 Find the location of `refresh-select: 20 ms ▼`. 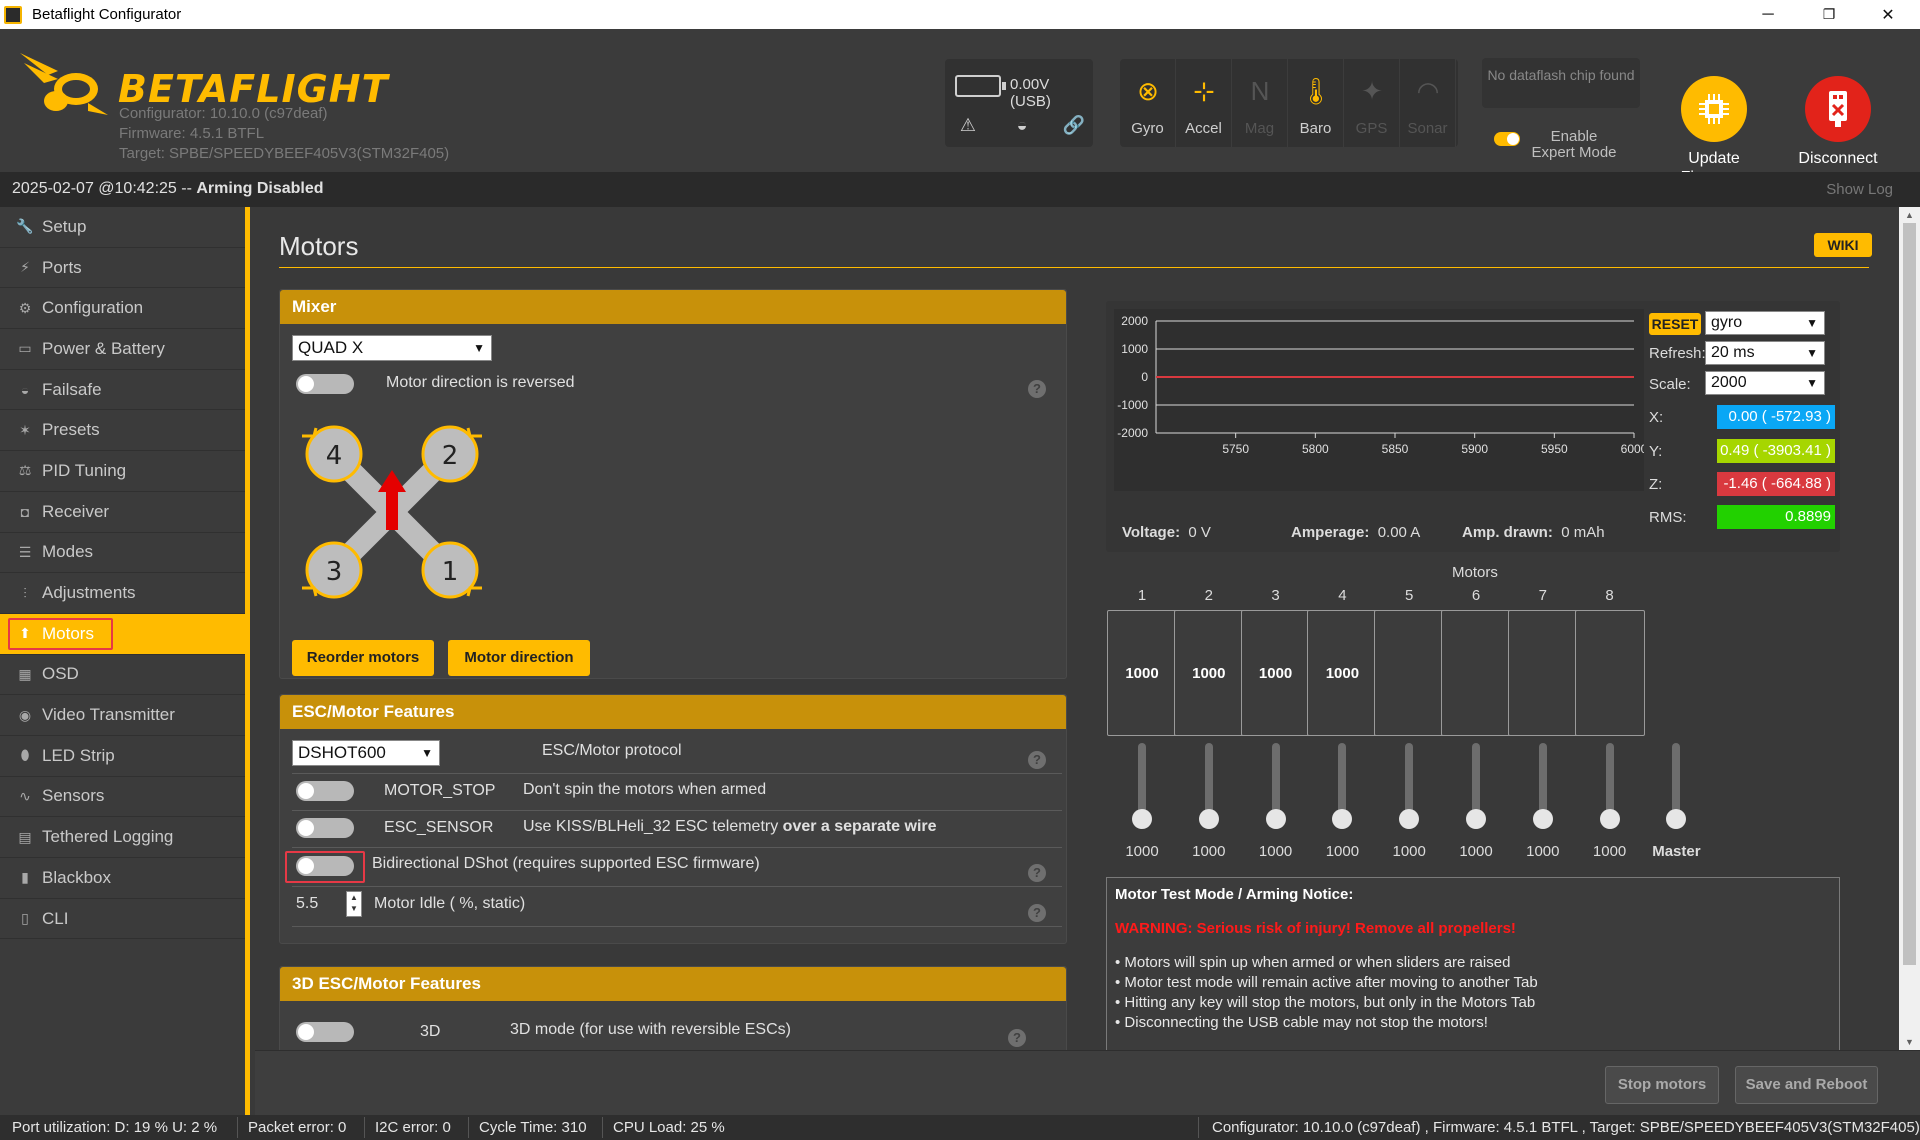

refresh-select: 20 ms ▼ is located at coordinates (1765, 353).